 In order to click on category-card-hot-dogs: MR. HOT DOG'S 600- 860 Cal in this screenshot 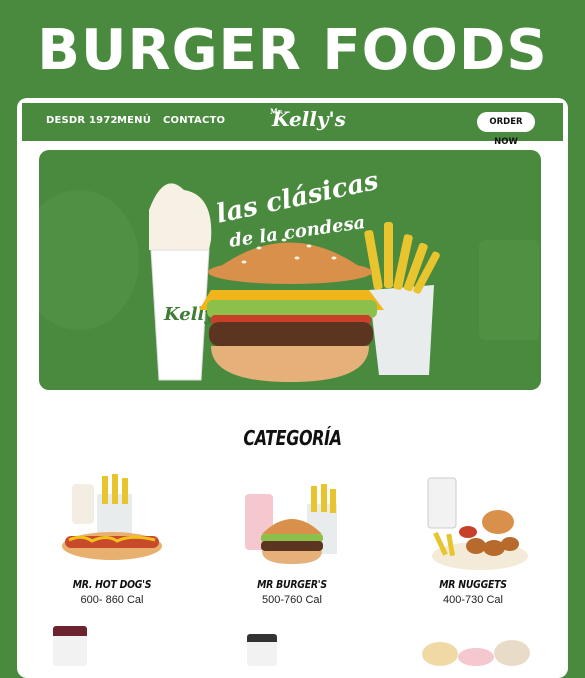, I will do `click(112, 540)`.